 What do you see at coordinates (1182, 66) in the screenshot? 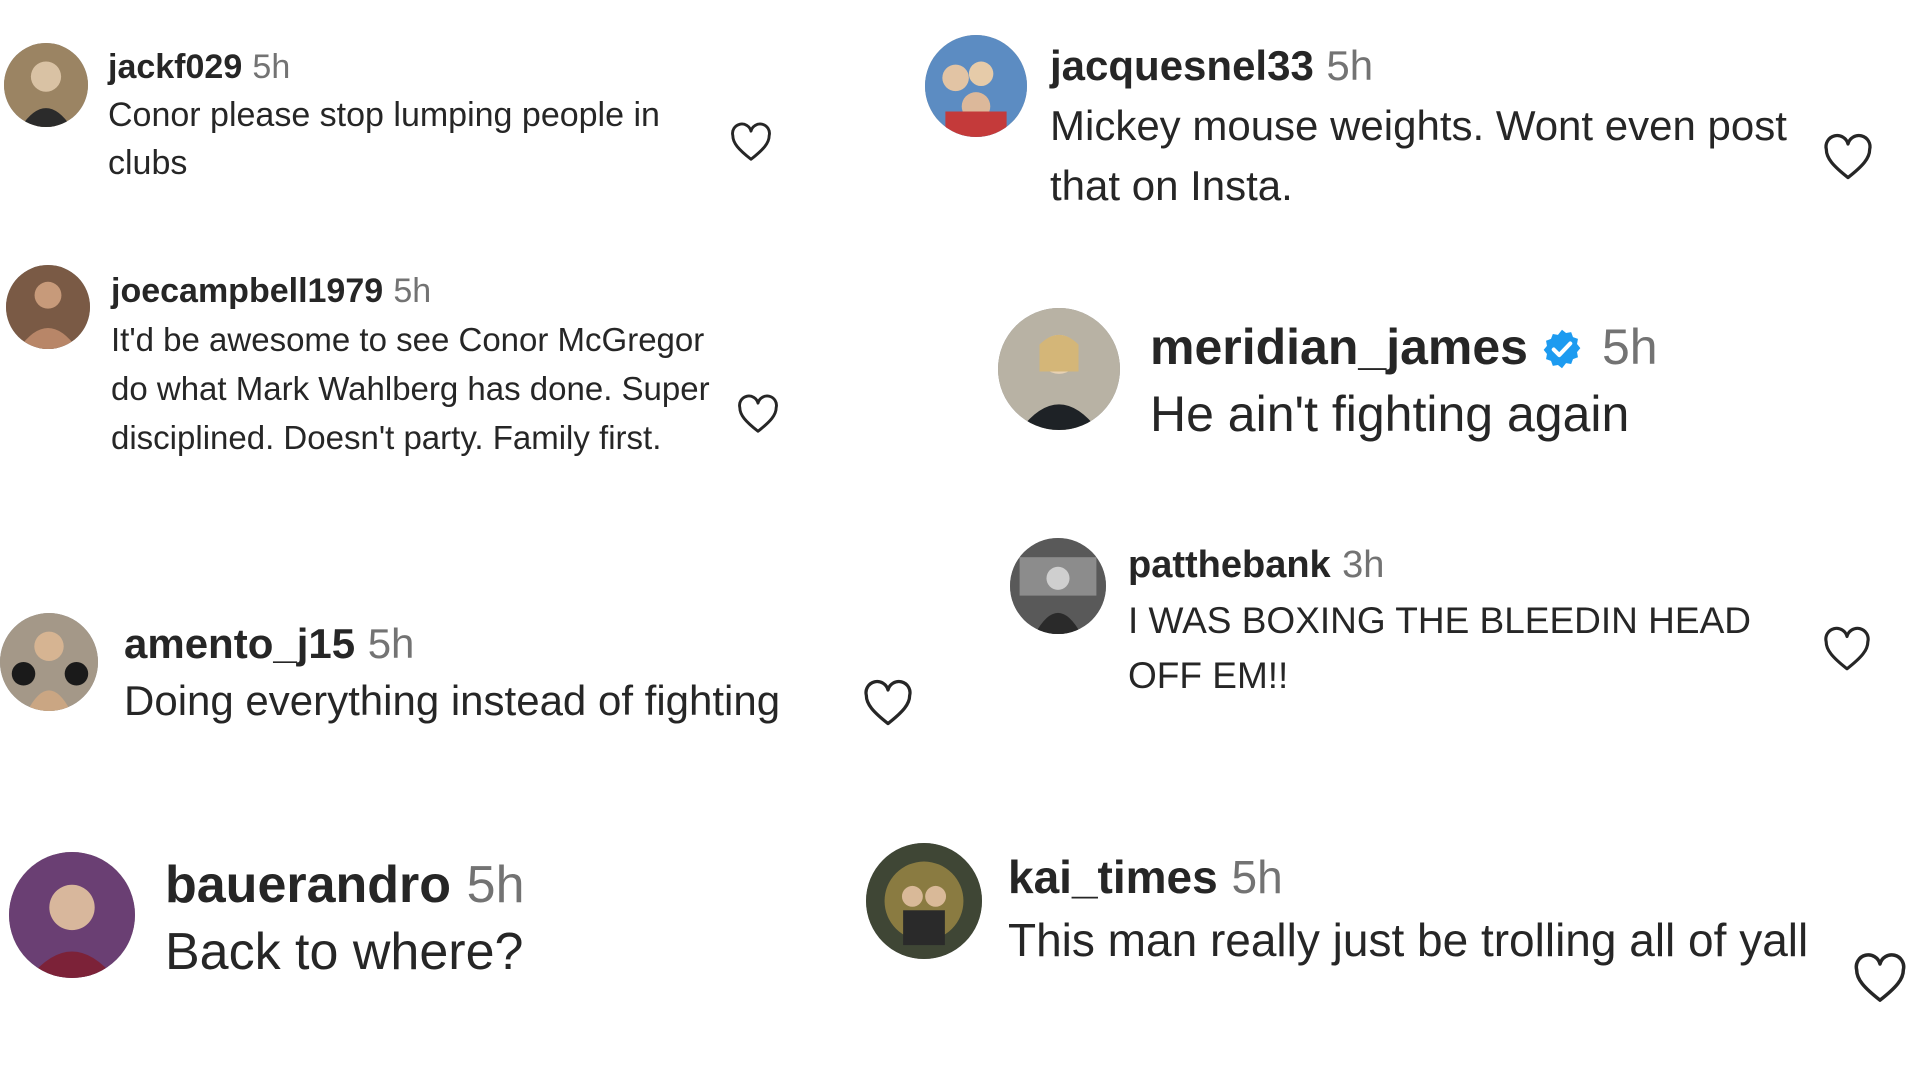
I see `username: jacquesnel33` at bounding box center [1182, 66].